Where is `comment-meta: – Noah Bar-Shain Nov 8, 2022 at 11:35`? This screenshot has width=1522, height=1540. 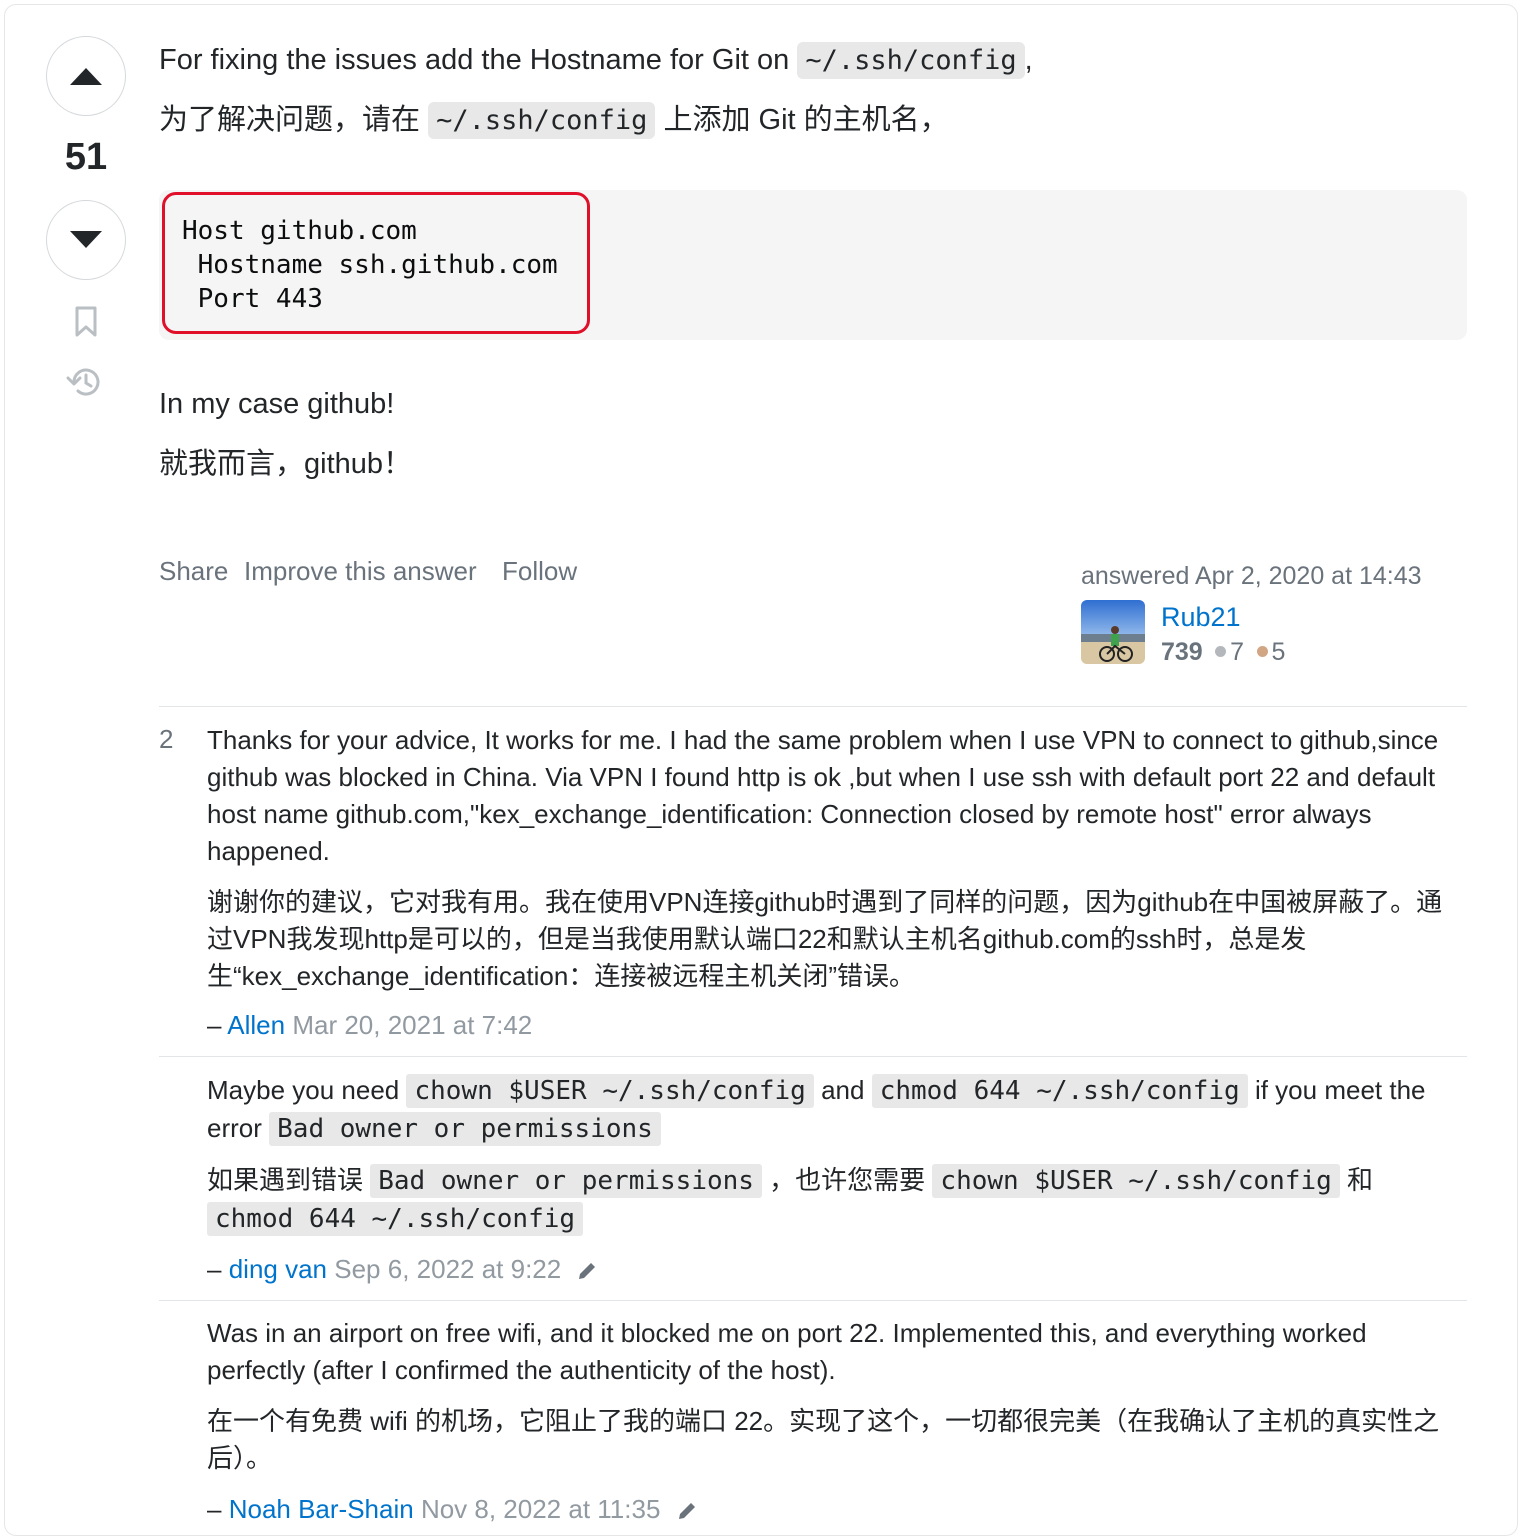
comment-meta: – Noah Bar-Shain Nov 8, 2022 at 11:35 is located at coordinates (452, 1509).